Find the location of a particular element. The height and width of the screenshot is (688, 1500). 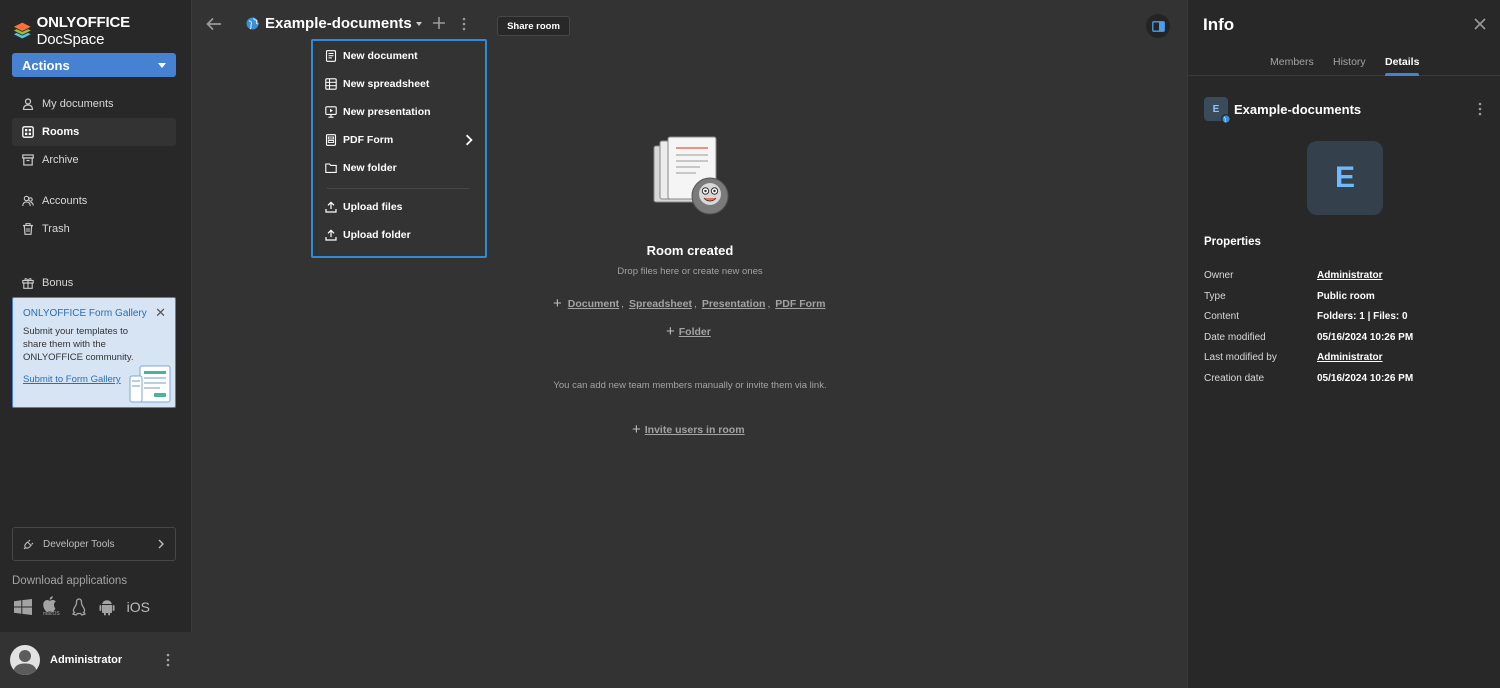

submit-to-gallery-link: Submit to Form Gallery is located at coordinates (72, 379).